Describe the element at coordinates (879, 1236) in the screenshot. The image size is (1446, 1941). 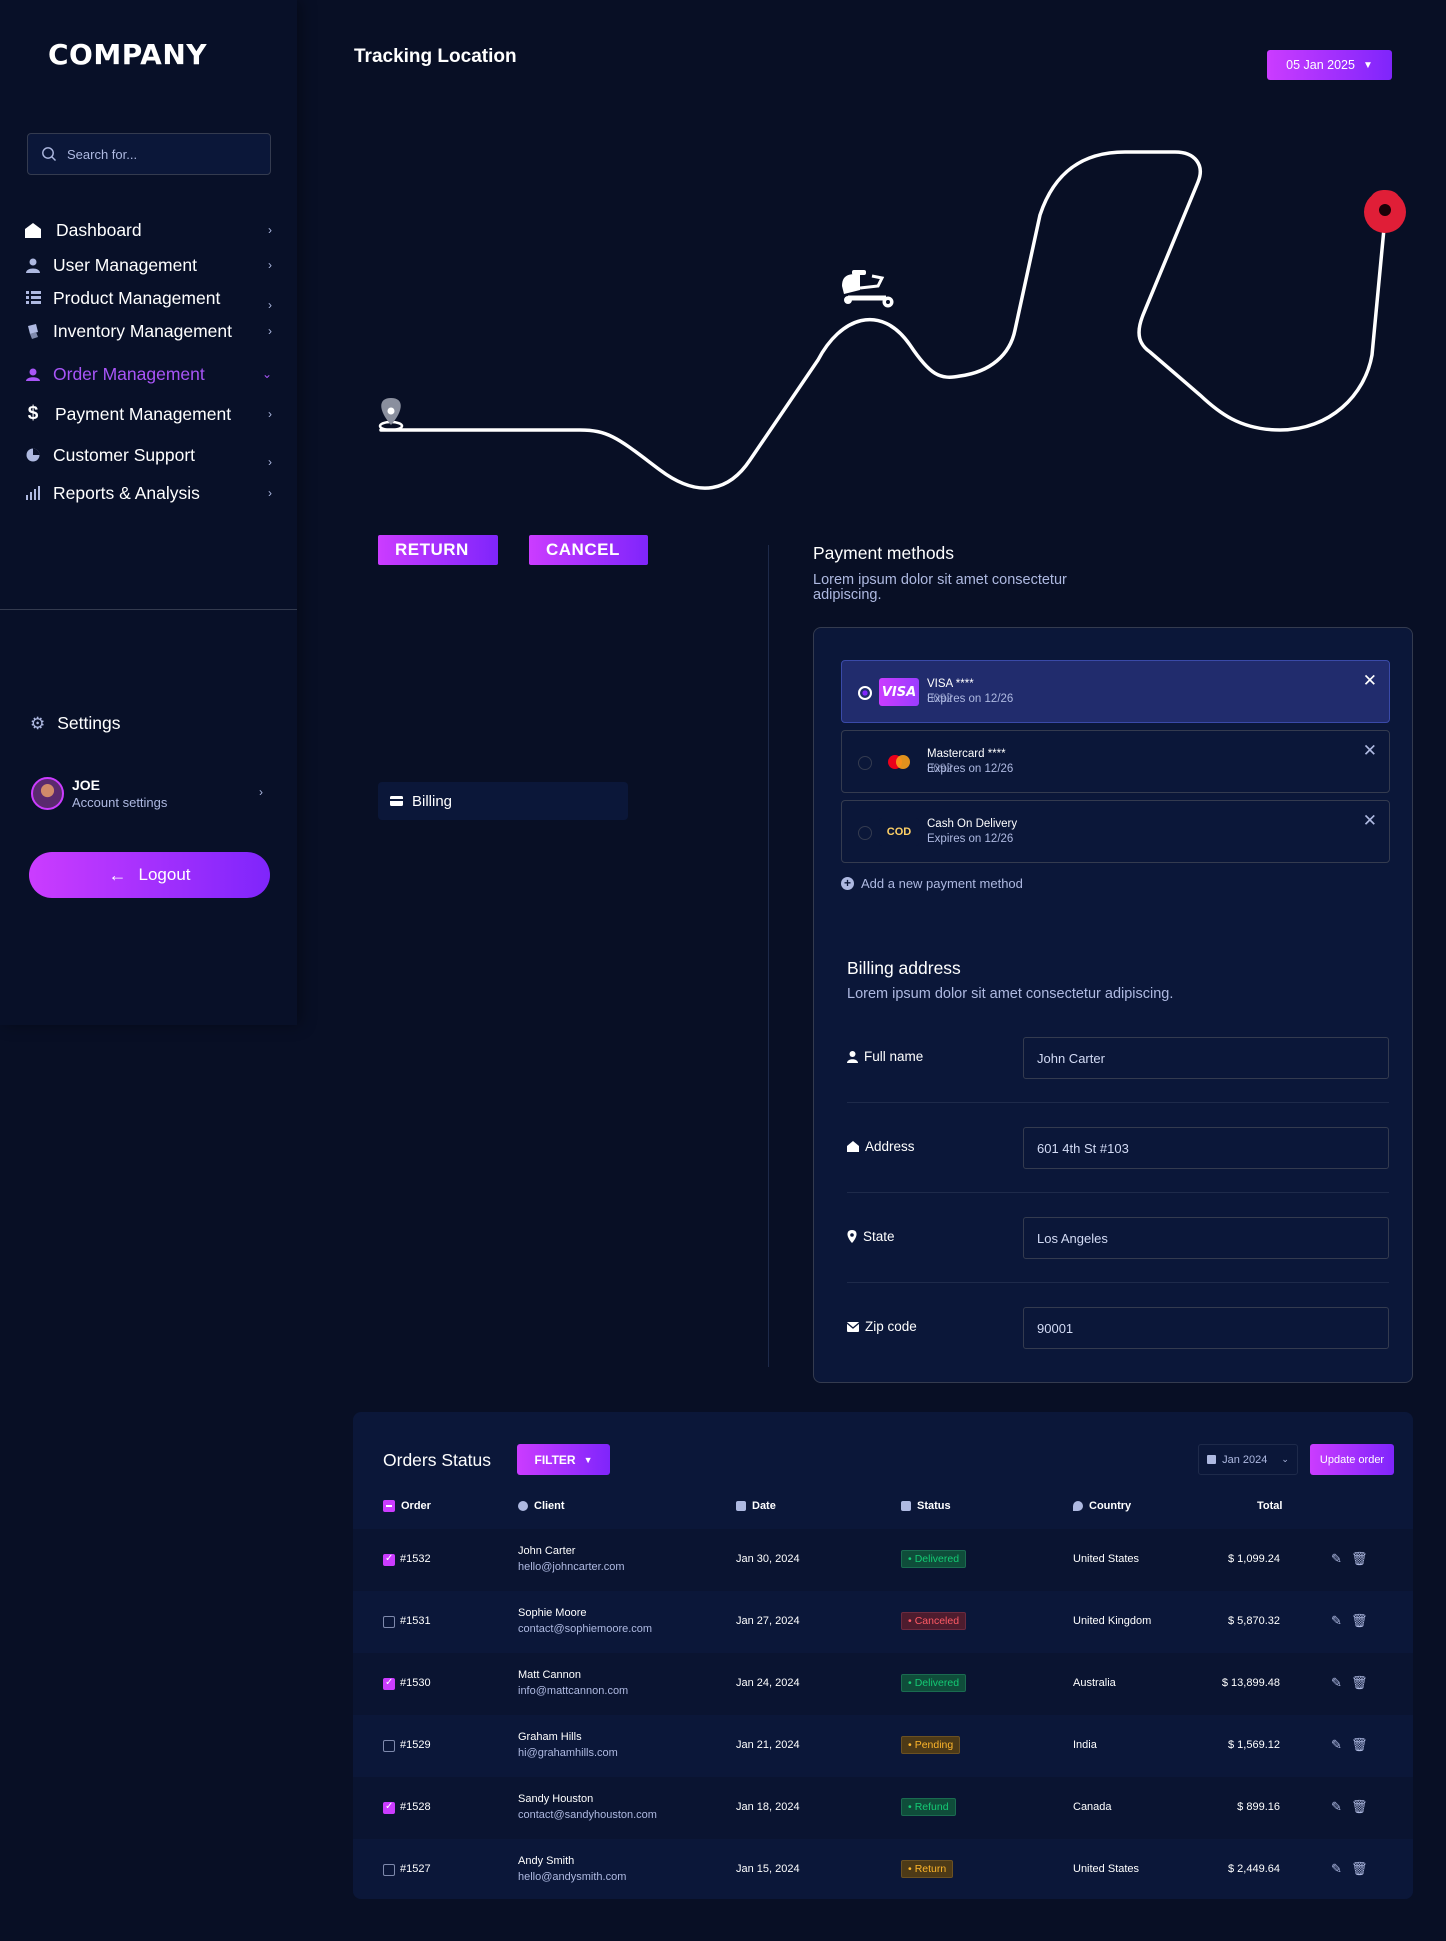
I see `field-label-text: State` at that location.